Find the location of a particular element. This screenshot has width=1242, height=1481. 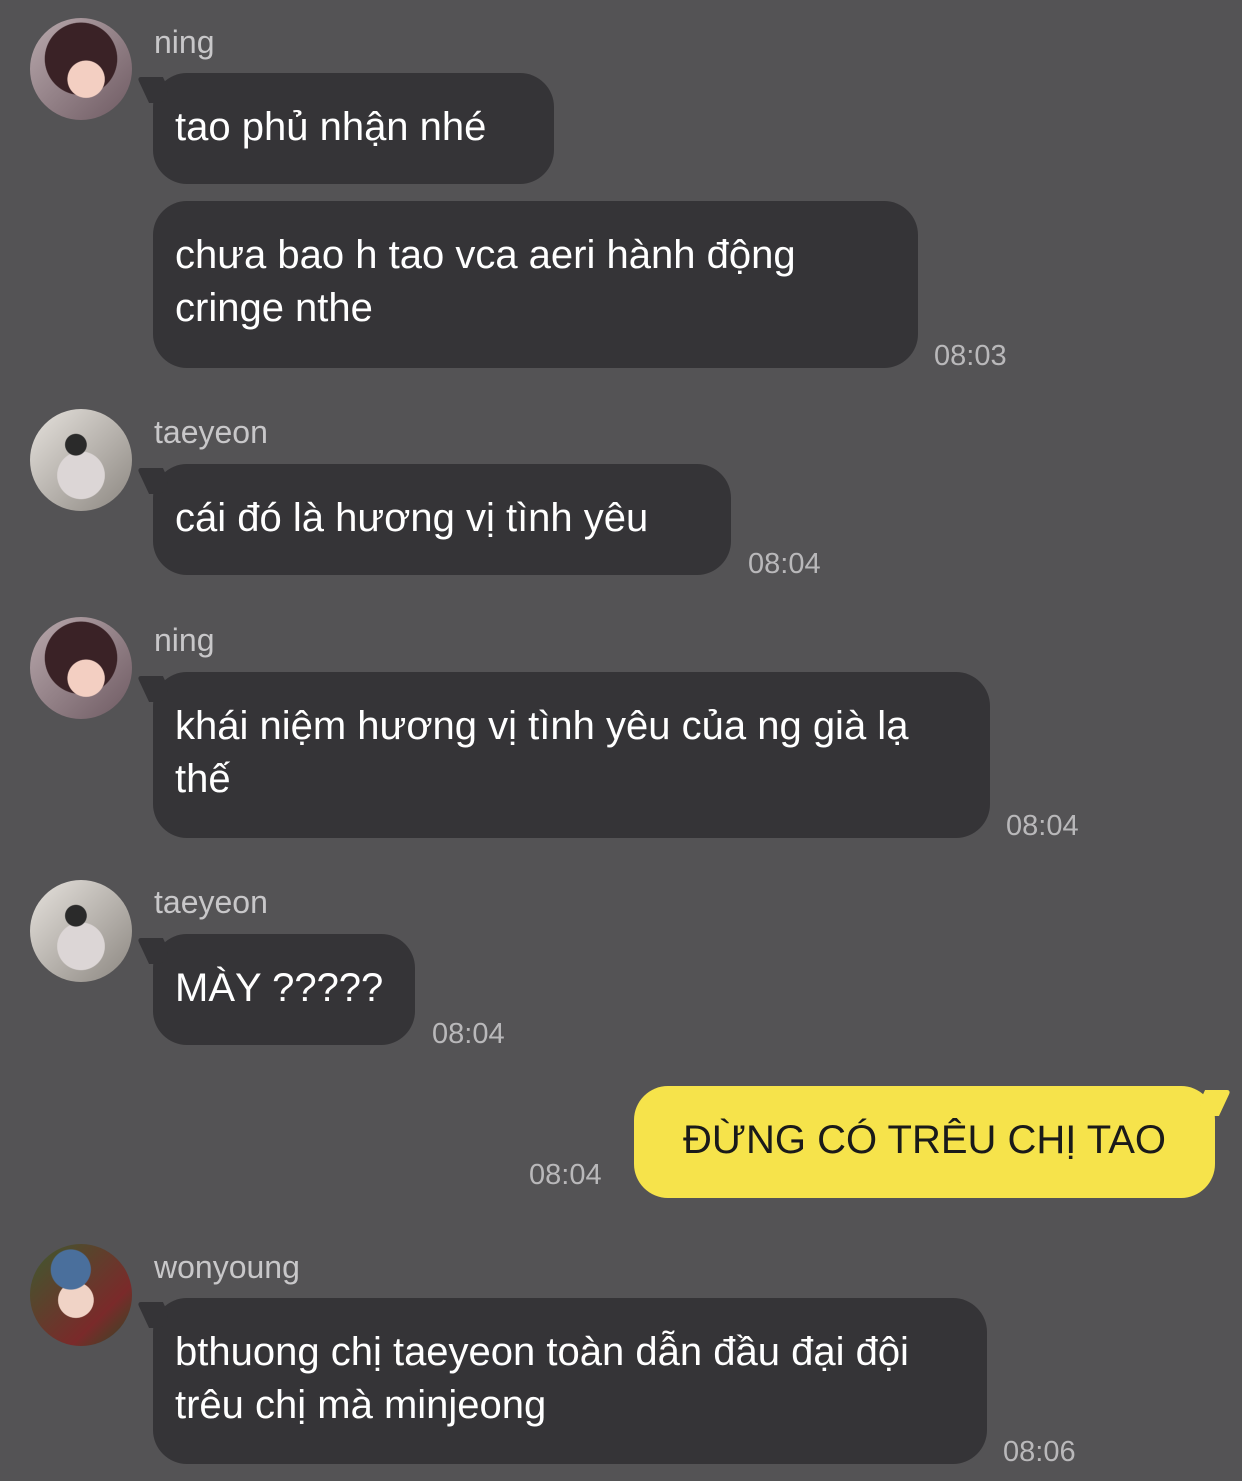

timestamp: 08:03 is located at coordinates (970, 356).